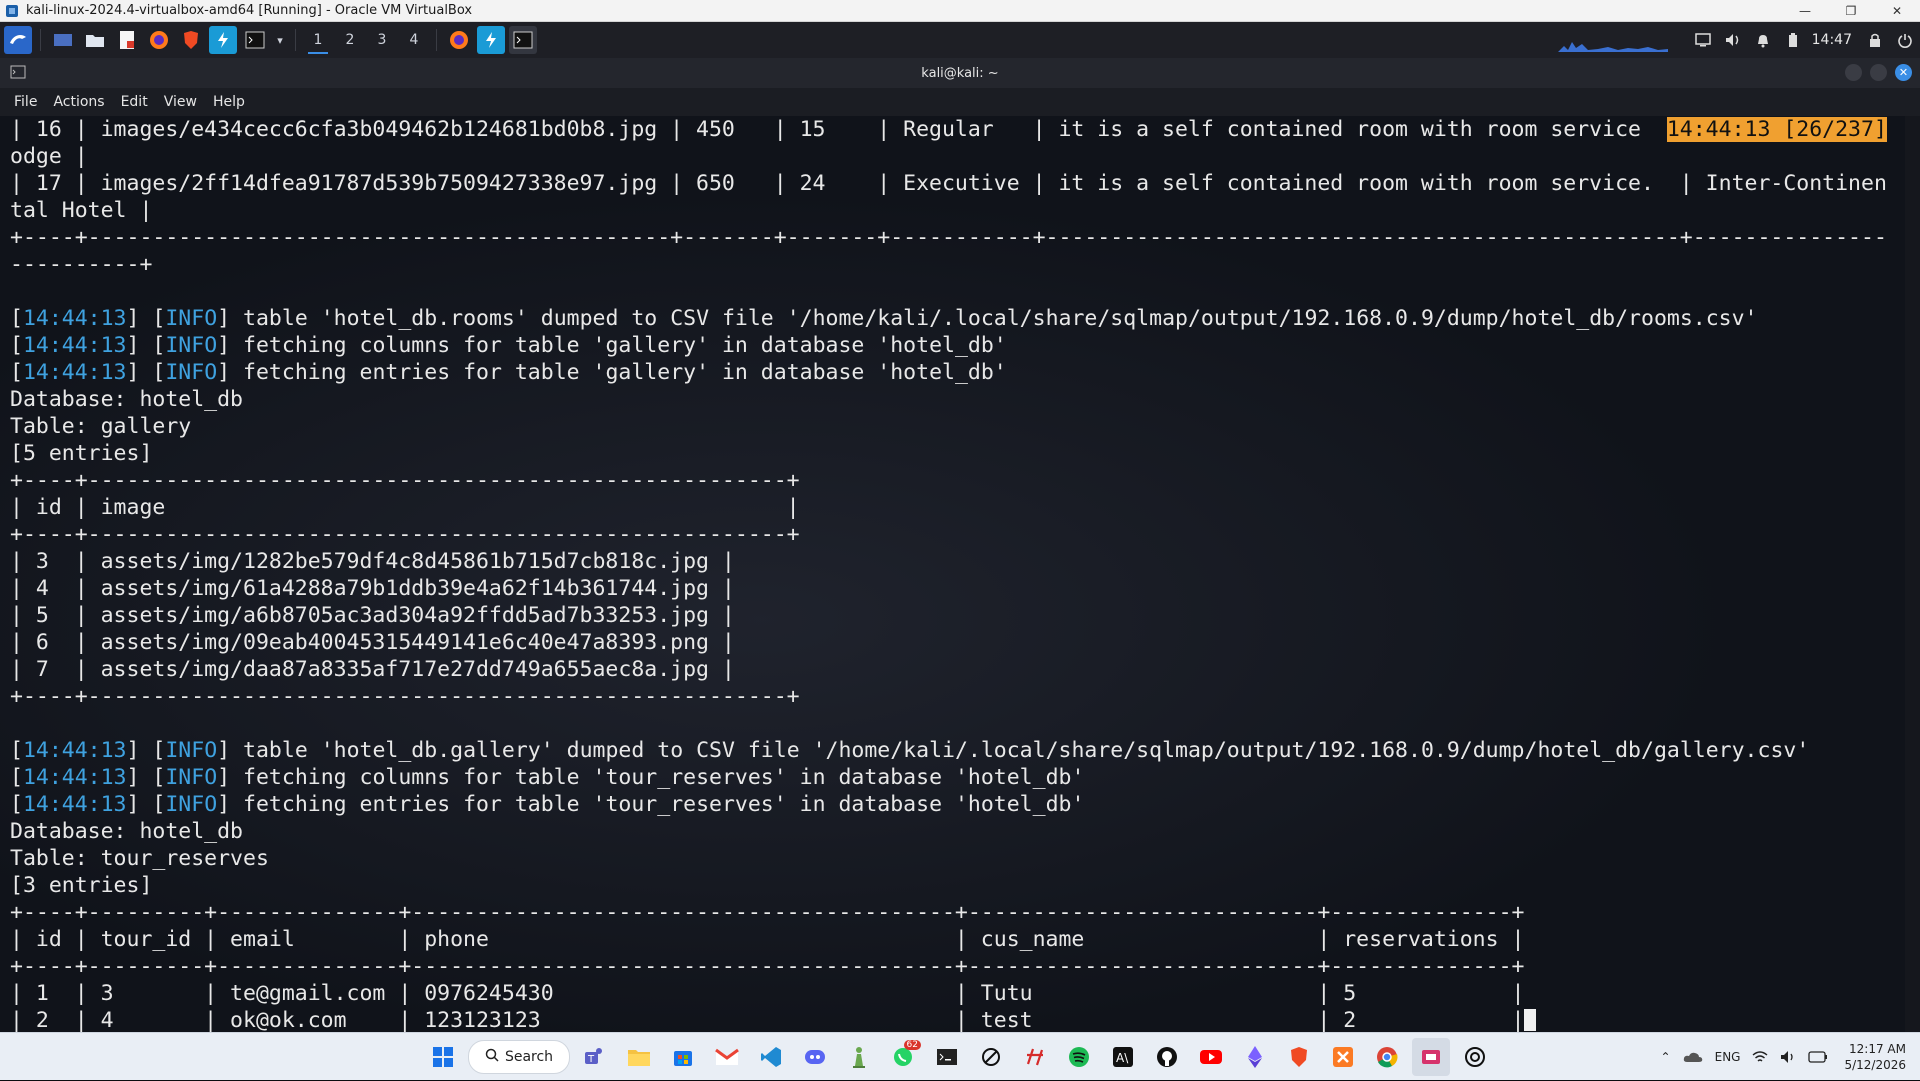 This screenshot has height=1081, width=1920. What do you see at coordinates (229, 102) in the screenshot?
I see `menu-help: Help` at bounding box center [229, 102].